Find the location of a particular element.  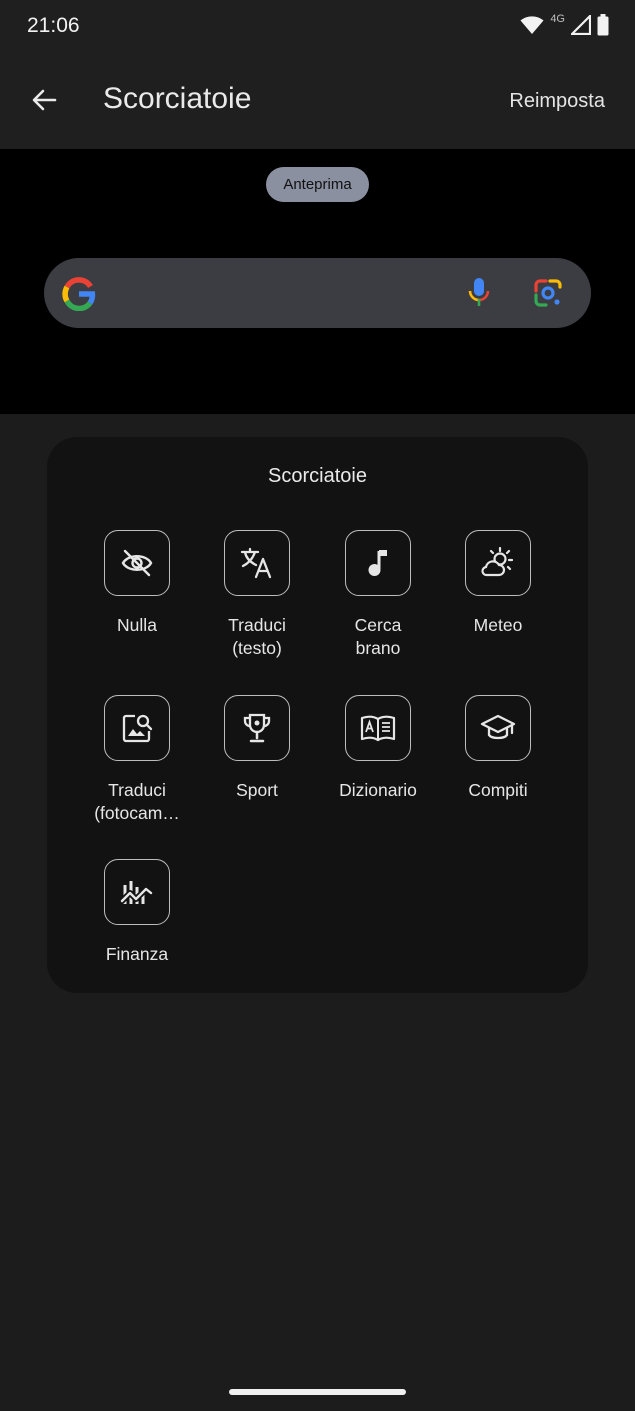

battery-icon is located at coordinates (603, 25).